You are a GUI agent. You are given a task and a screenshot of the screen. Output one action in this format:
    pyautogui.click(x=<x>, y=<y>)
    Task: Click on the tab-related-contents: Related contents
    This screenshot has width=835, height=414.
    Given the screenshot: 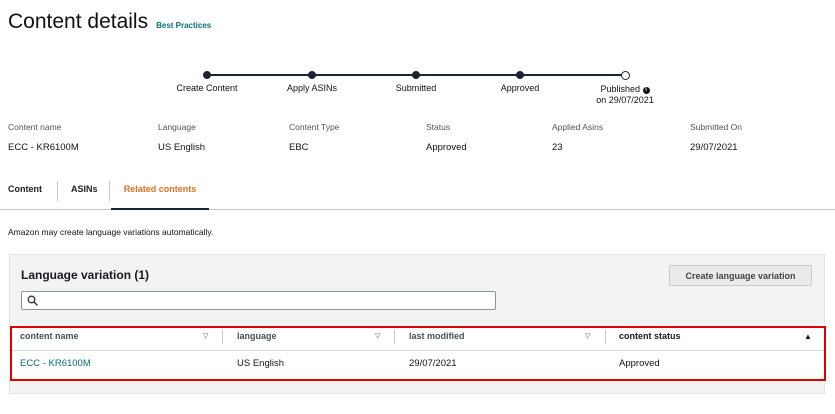 What is the action you would take?
    pyautogui.click(x=160, y=194)
    